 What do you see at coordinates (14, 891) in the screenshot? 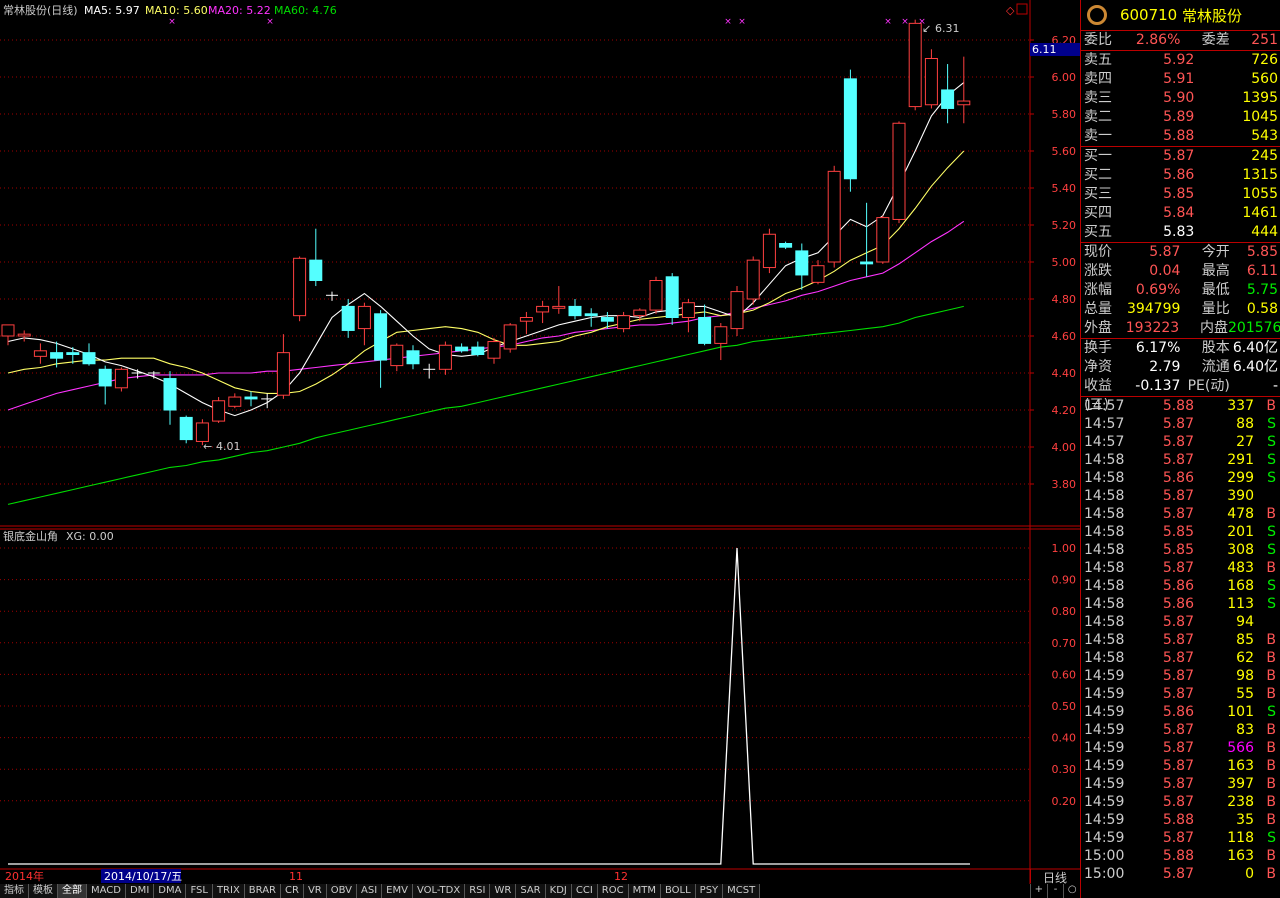
I see `tab-指标: 指标` at bounding box center [14, 891].